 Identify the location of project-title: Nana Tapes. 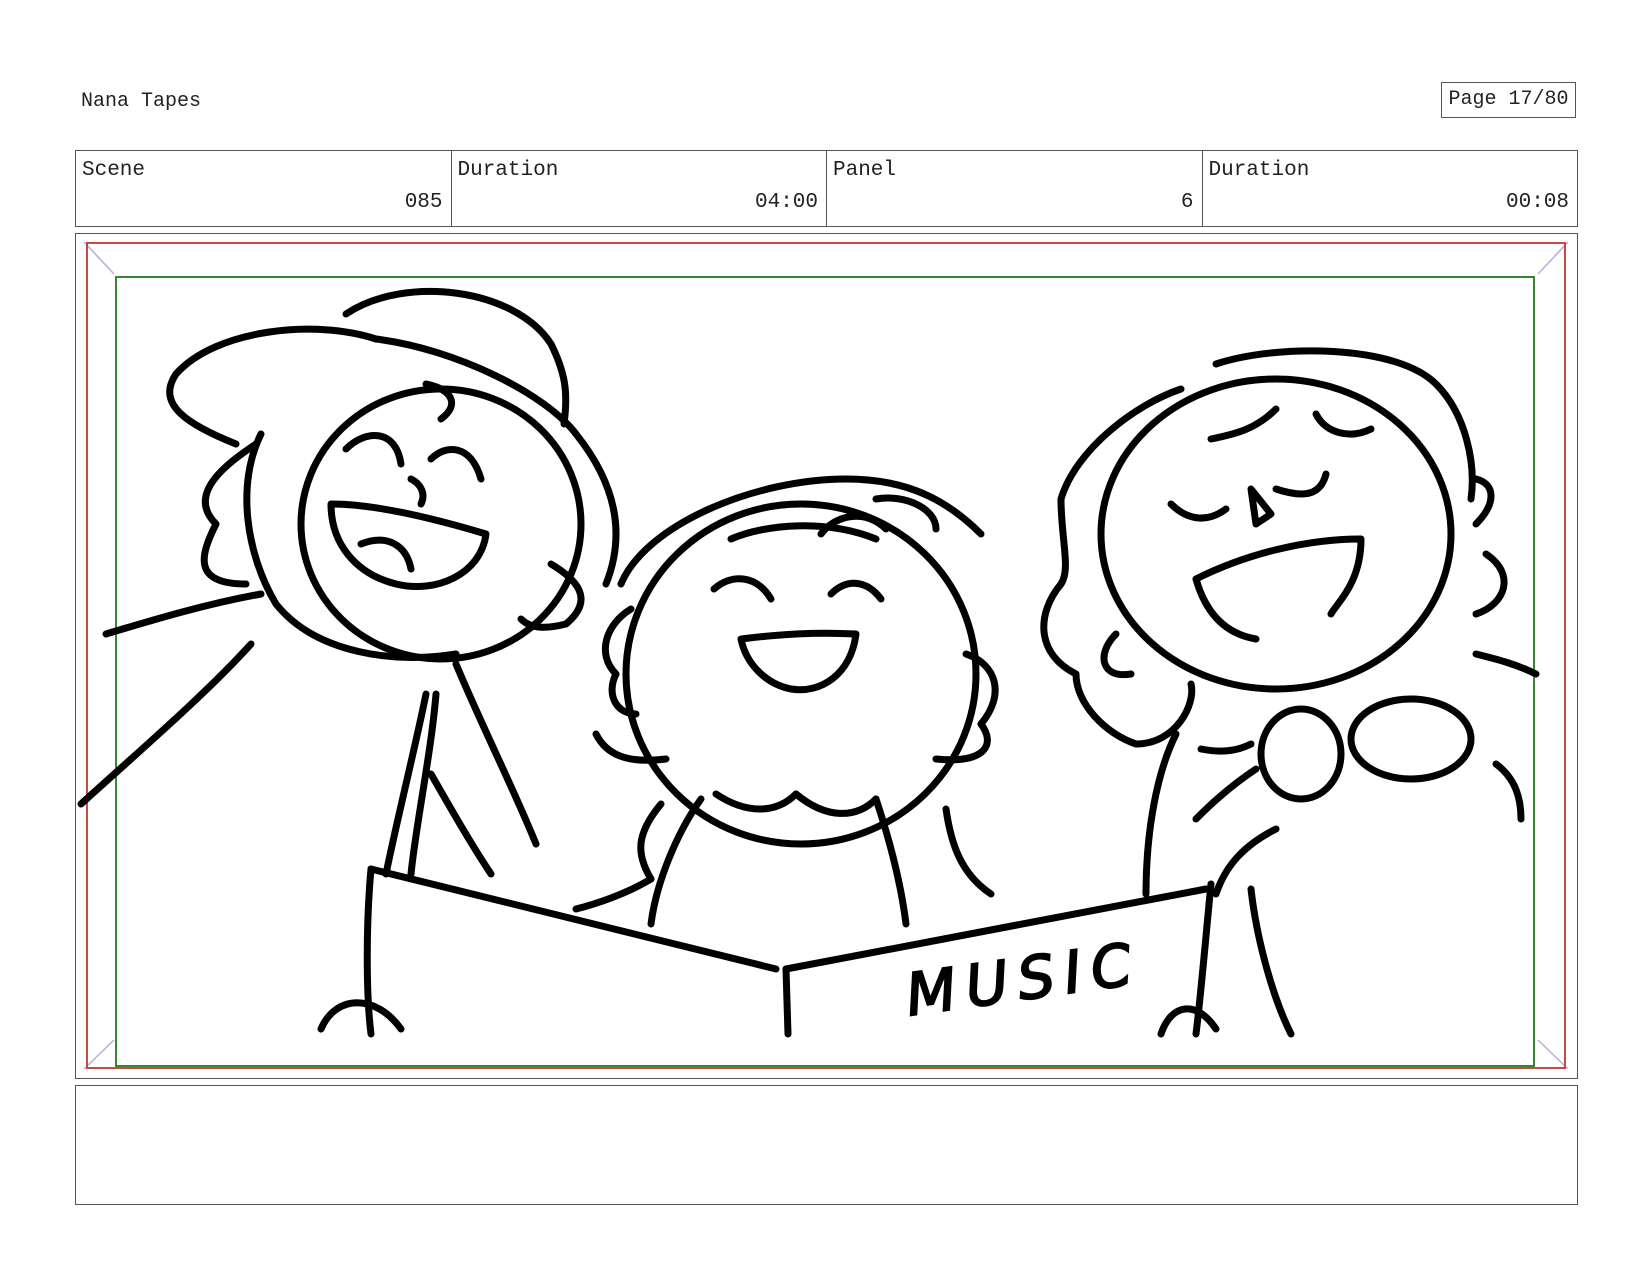
(141, 101).